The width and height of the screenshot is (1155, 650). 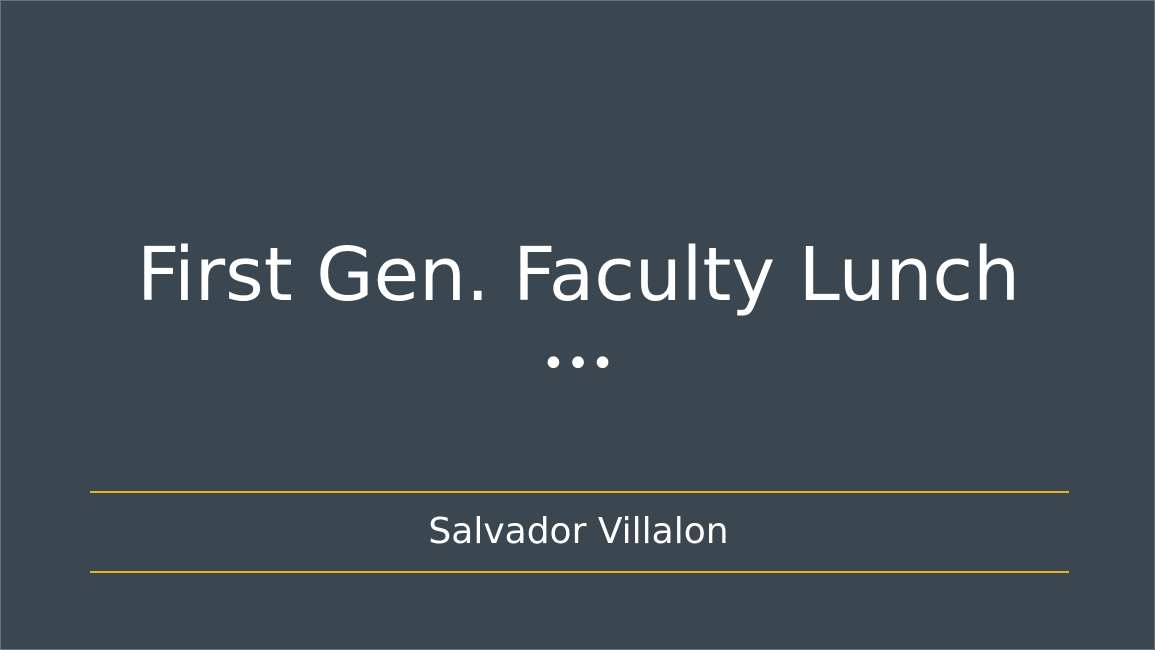 What do you see at coordinates (578, 364) in the screenshot?
I see `title-ellipsis: •••` at bounding box center [578, 364].